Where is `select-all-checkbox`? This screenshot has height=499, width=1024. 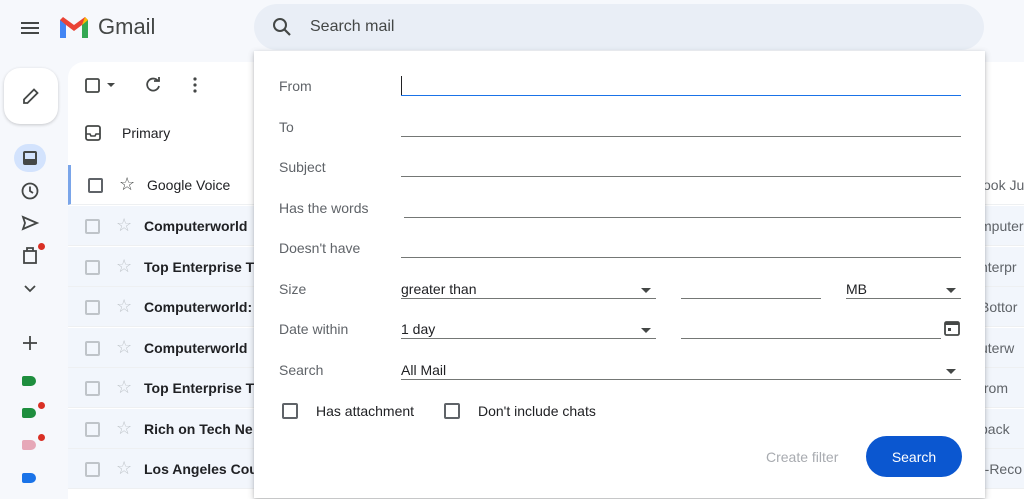 select-all-checkbox is located at coordinates (93, 85).